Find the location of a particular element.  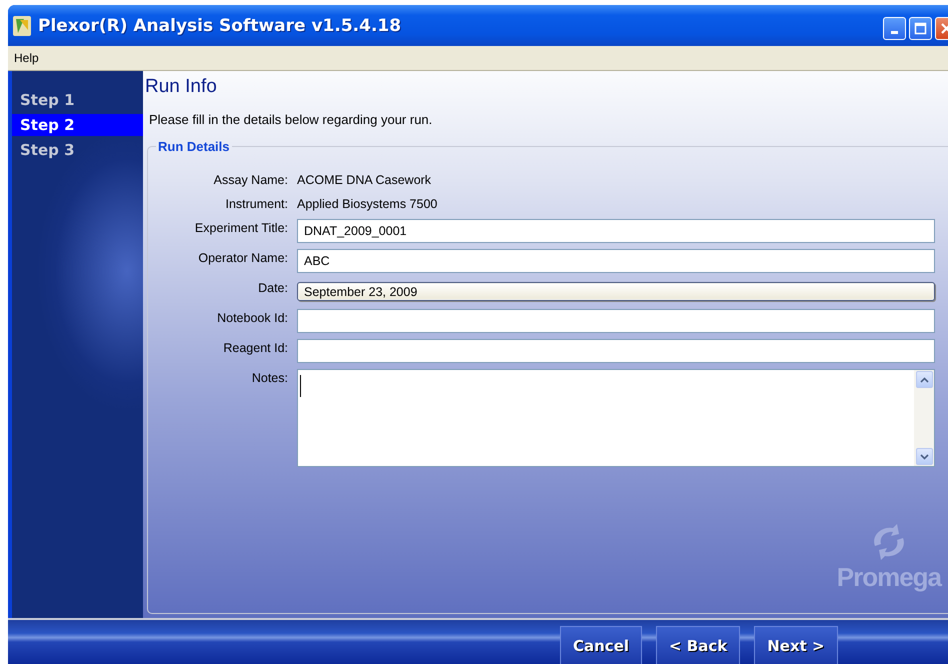

group-title: Run Details is located at coordinates (194, 146).